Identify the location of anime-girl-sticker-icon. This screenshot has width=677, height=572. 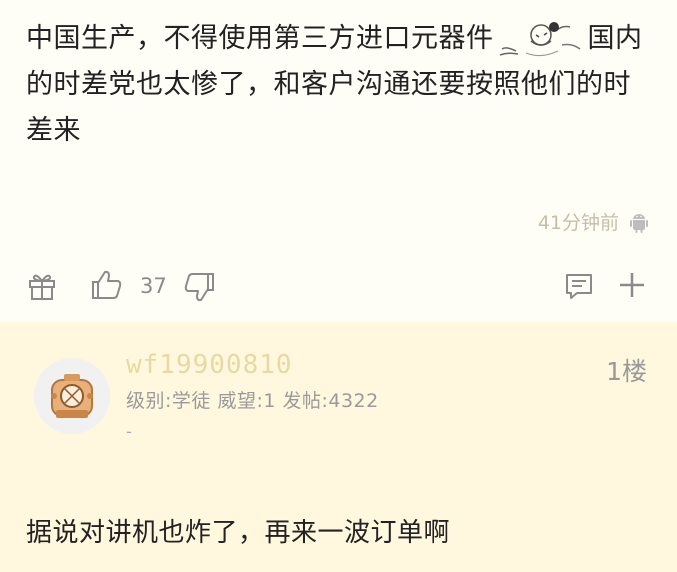
(539, 38).